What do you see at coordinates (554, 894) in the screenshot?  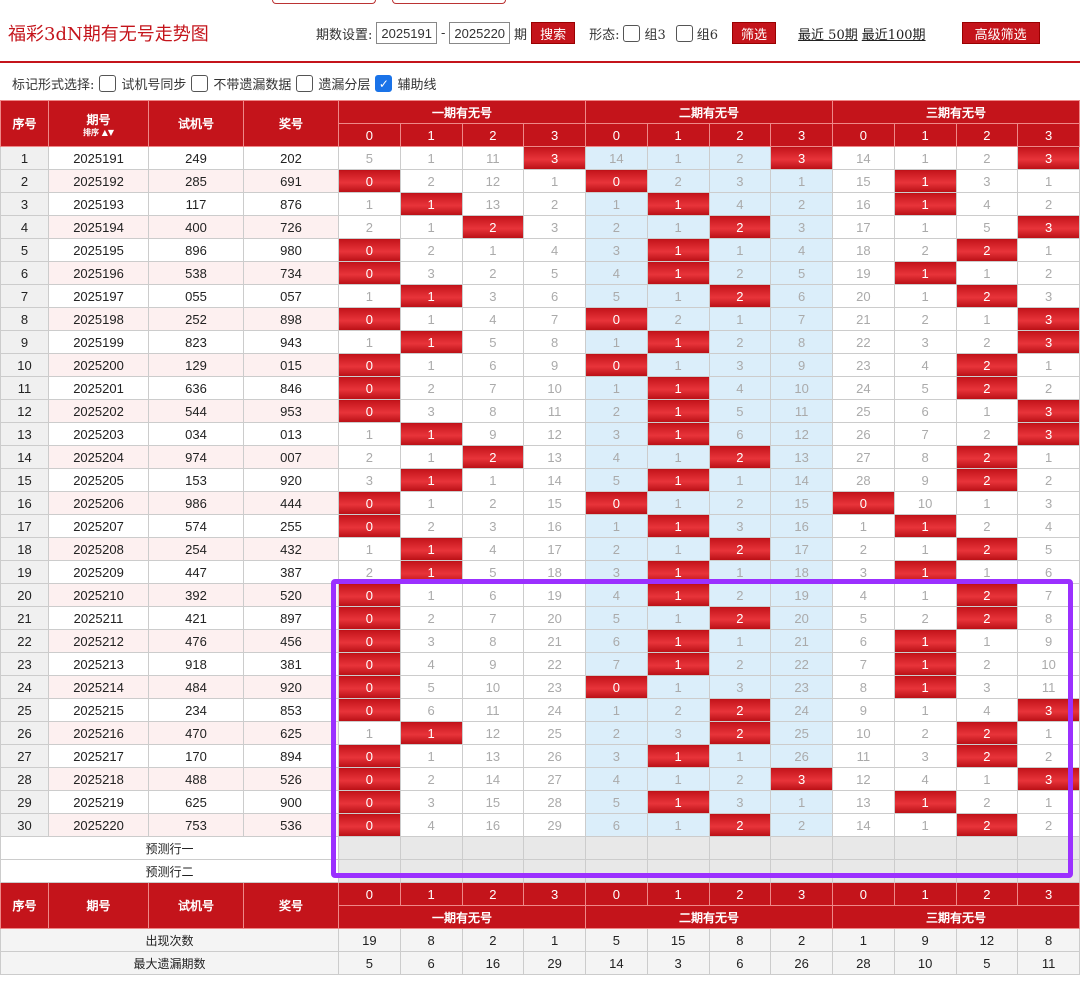 I see `digit-header: 3` at bounding box center [554, 894].